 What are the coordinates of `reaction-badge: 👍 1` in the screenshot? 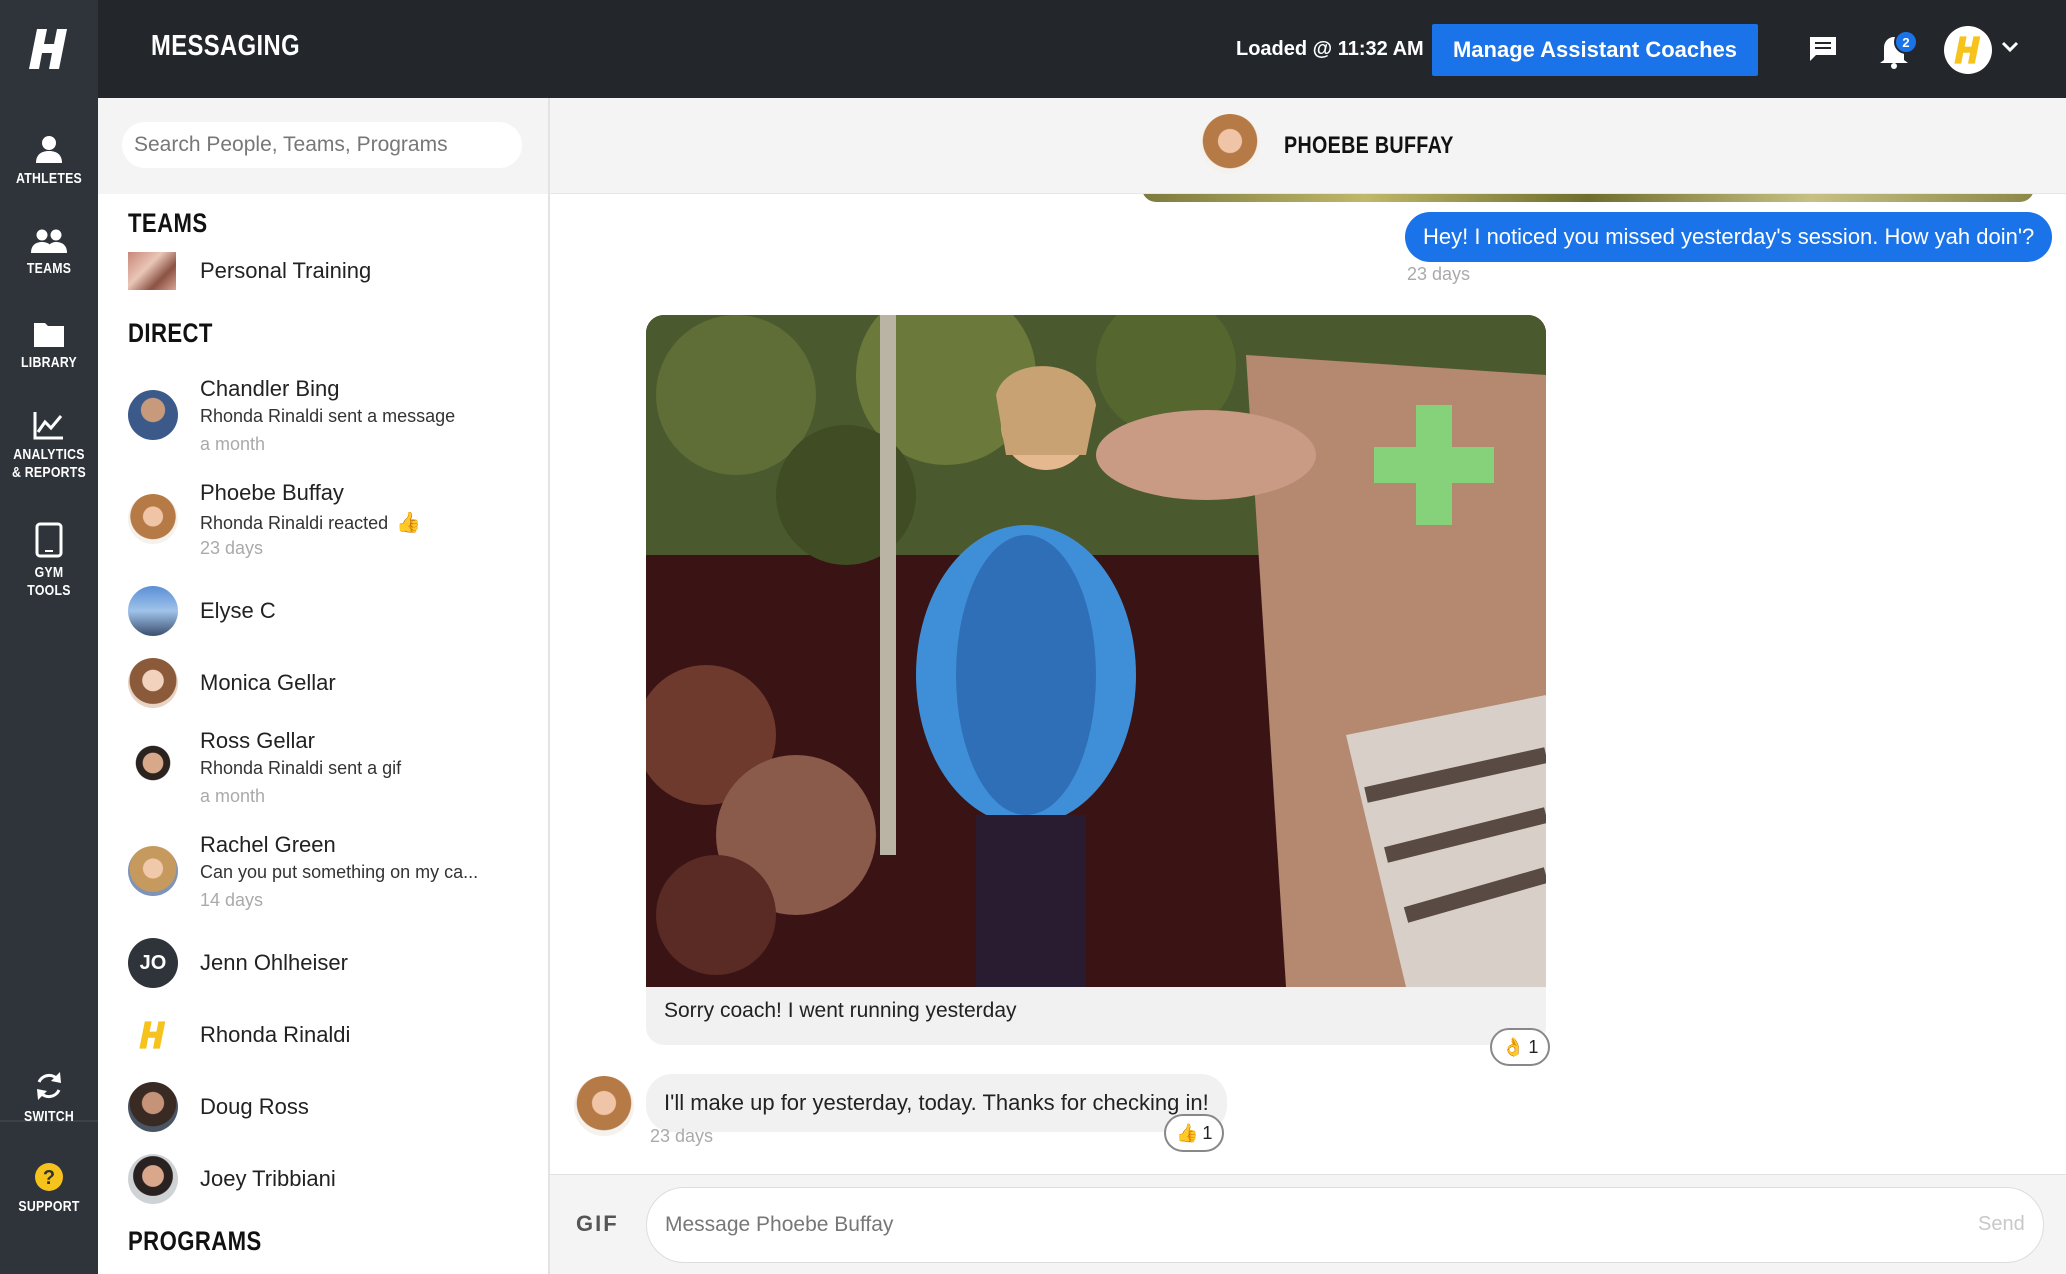 It's located at (1194, 1133).